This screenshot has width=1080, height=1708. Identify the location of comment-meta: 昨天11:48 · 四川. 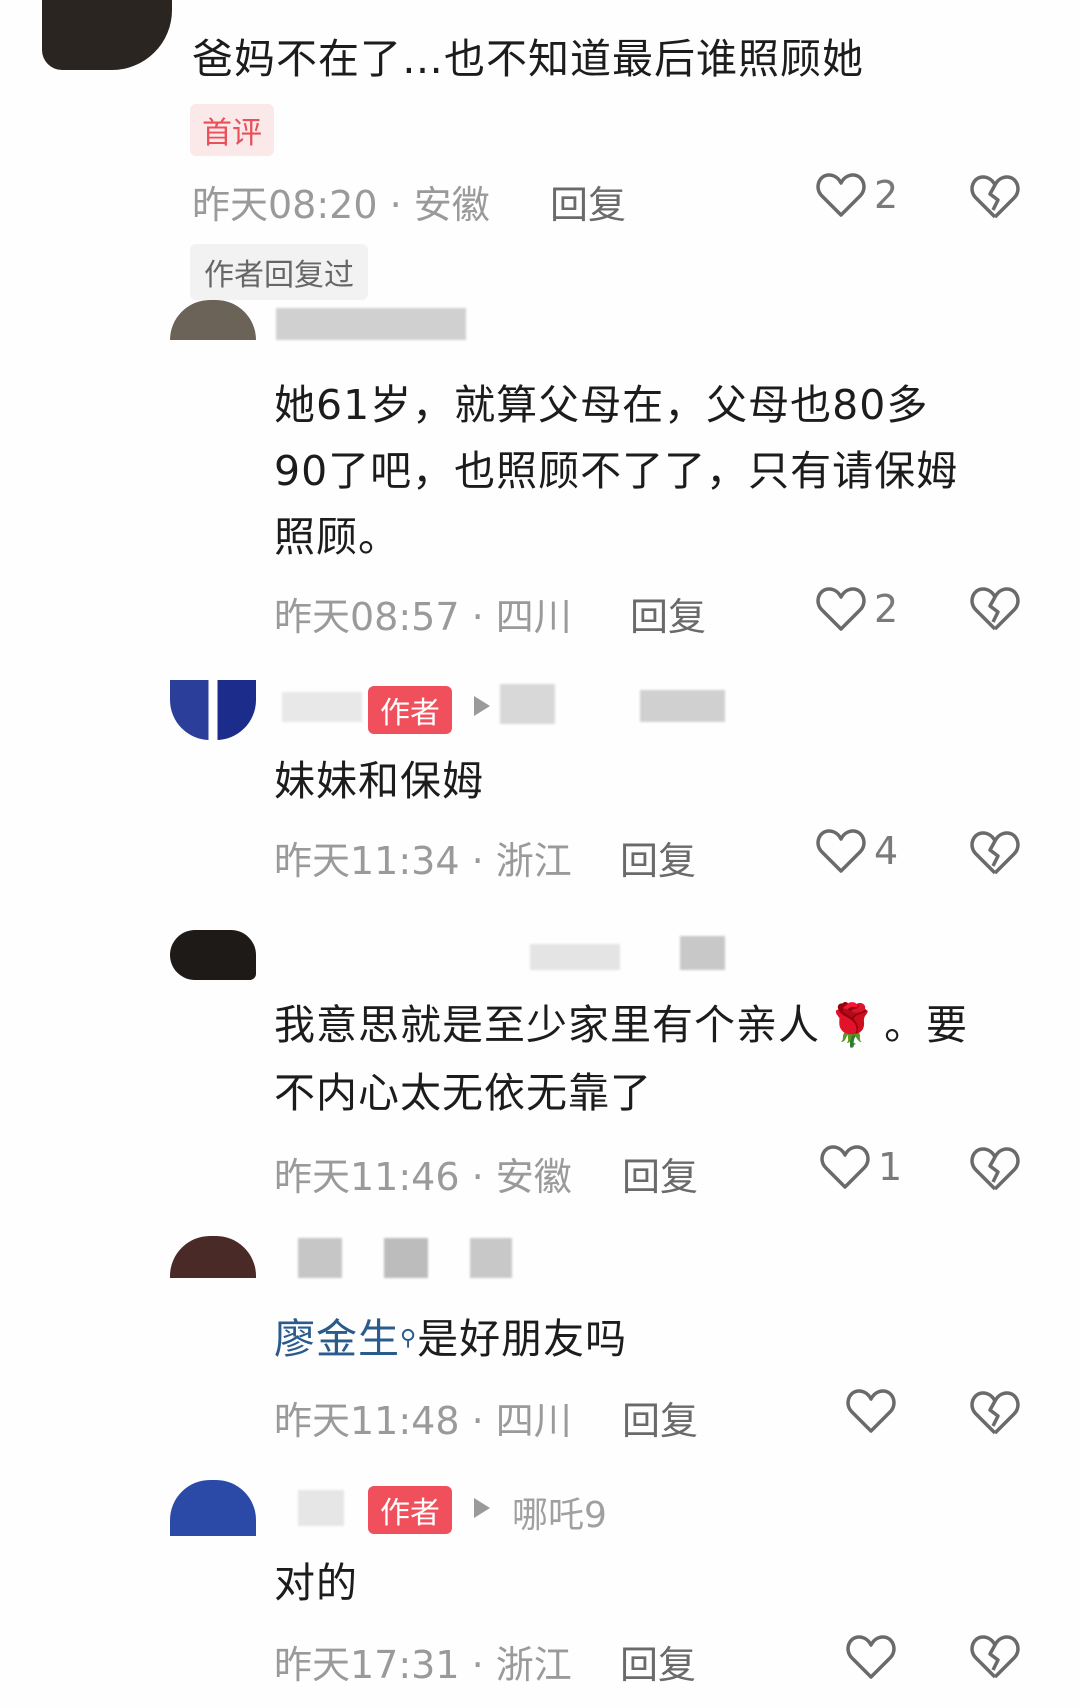
(423, 1421).